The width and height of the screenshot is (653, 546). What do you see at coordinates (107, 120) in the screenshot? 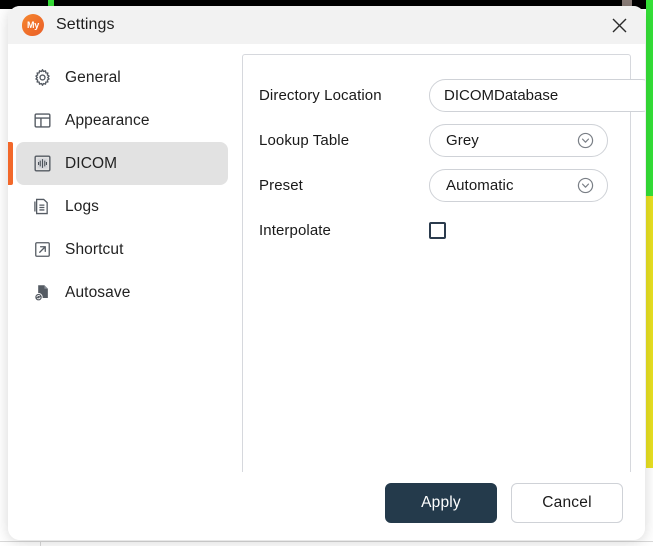
I see `sidebar-item-label: Appearance` at bounding box center [107, 120].